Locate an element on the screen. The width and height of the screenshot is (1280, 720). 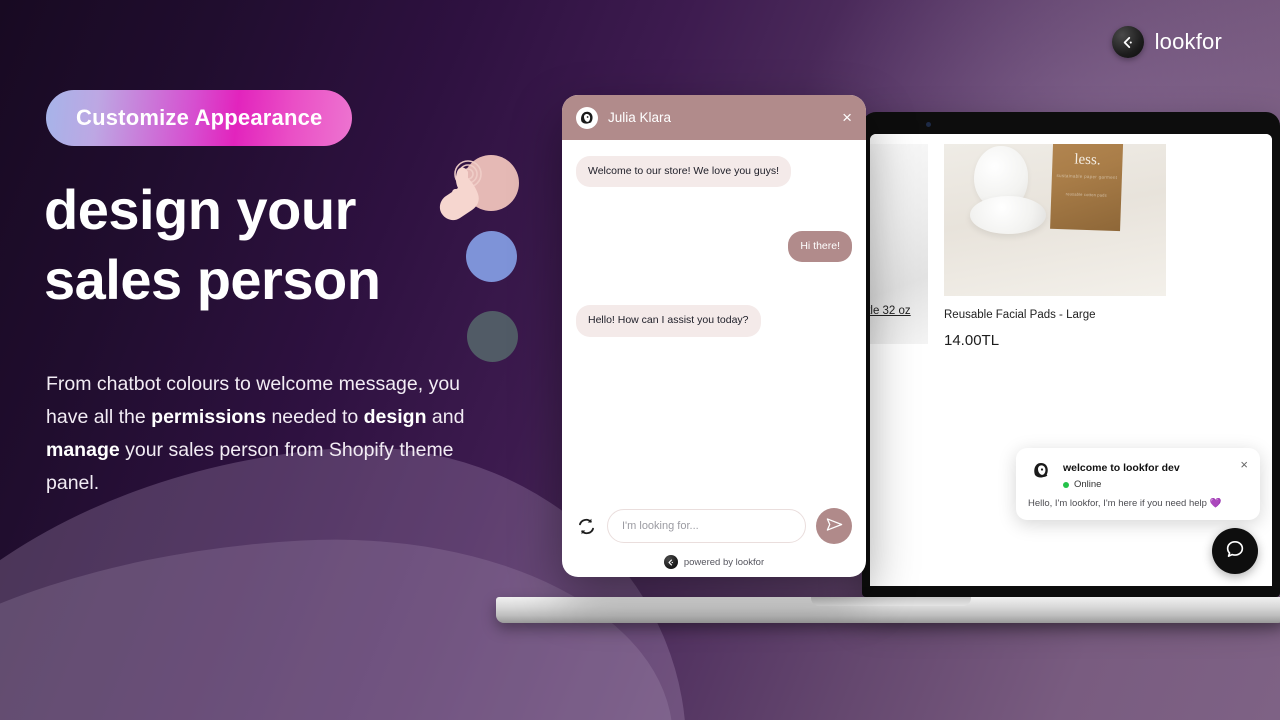
laptop-camera-icon is located at coordinates (928, 124).